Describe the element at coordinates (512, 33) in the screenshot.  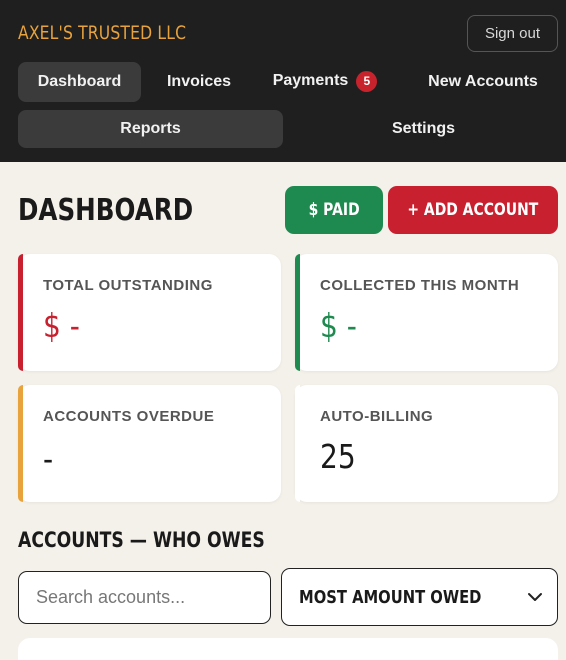
I see `sign-out-button: Sign out` at that location.